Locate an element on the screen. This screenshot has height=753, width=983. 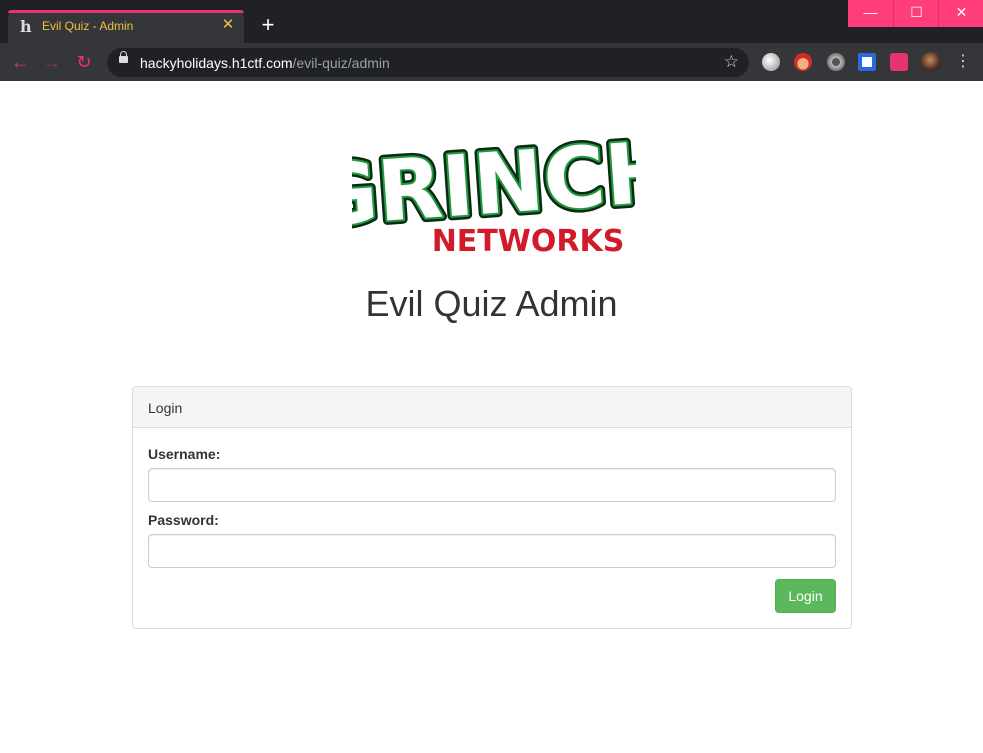
tab-close-icon: ✕ is located at coordinates (228, 25).